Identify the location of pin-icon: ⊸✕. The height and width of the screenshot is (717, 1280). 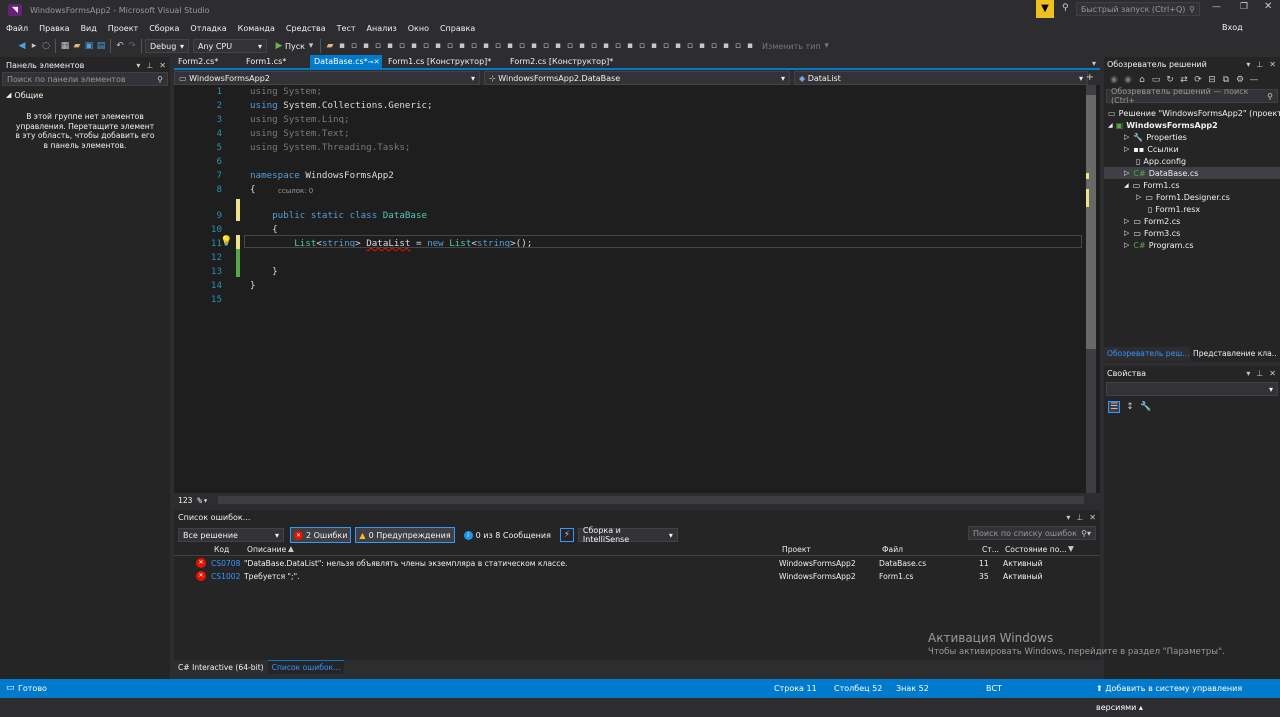
(374, 62).